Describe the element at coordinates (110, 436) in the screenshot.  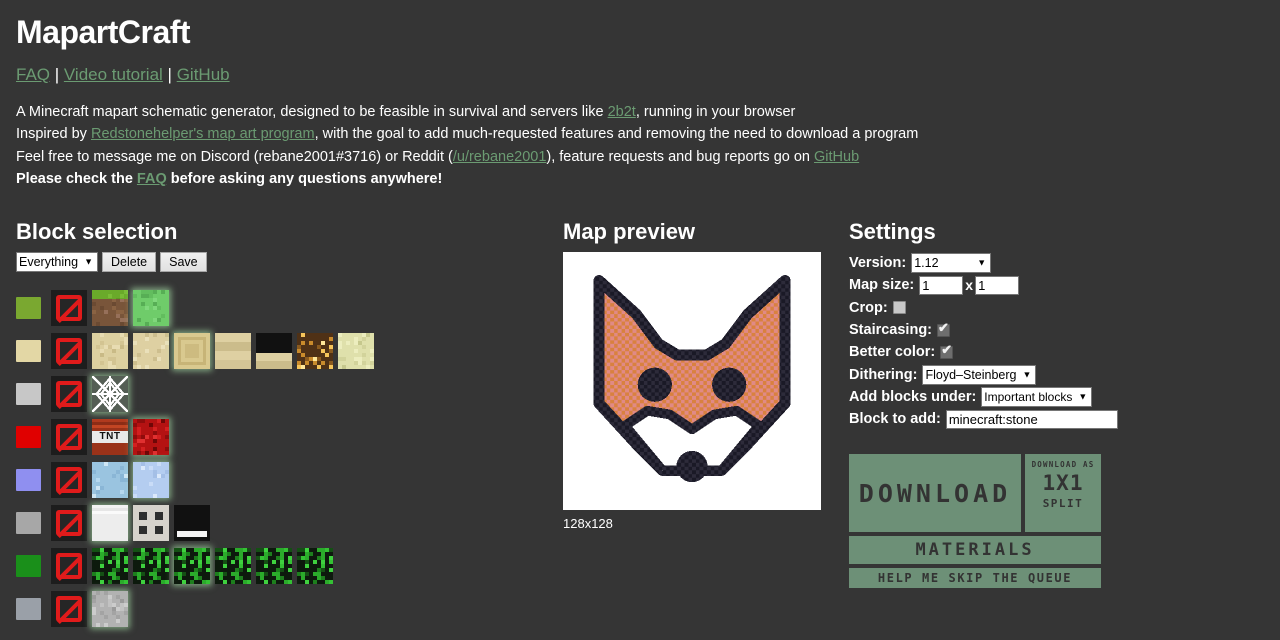
I see `block-option-tnt: TNT` at that location.